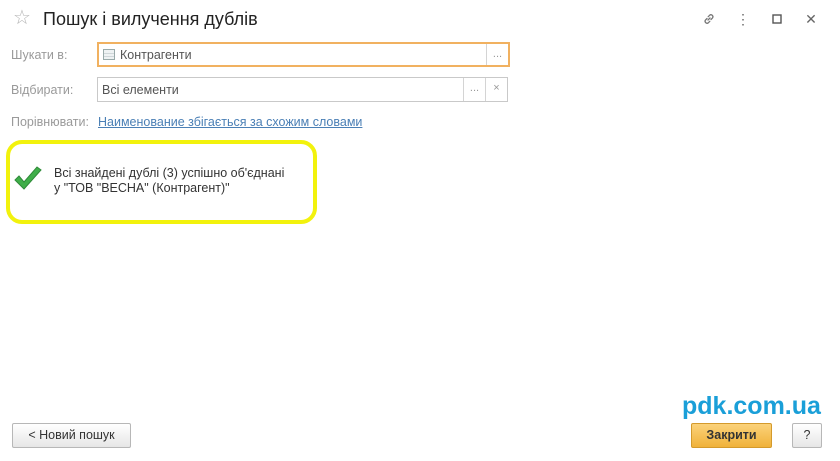 Image resolution: width=840 pixels, height=461 pixels. Describe the element at coordinates (751, 406) in the screenshot. I see `watermark: pdk.com.ua` at that location.